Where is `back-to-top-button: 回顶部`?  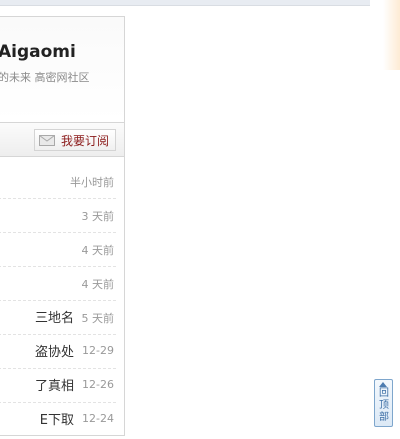 back-to-top-button: 回顶部 is located at coordinates (383, 403).